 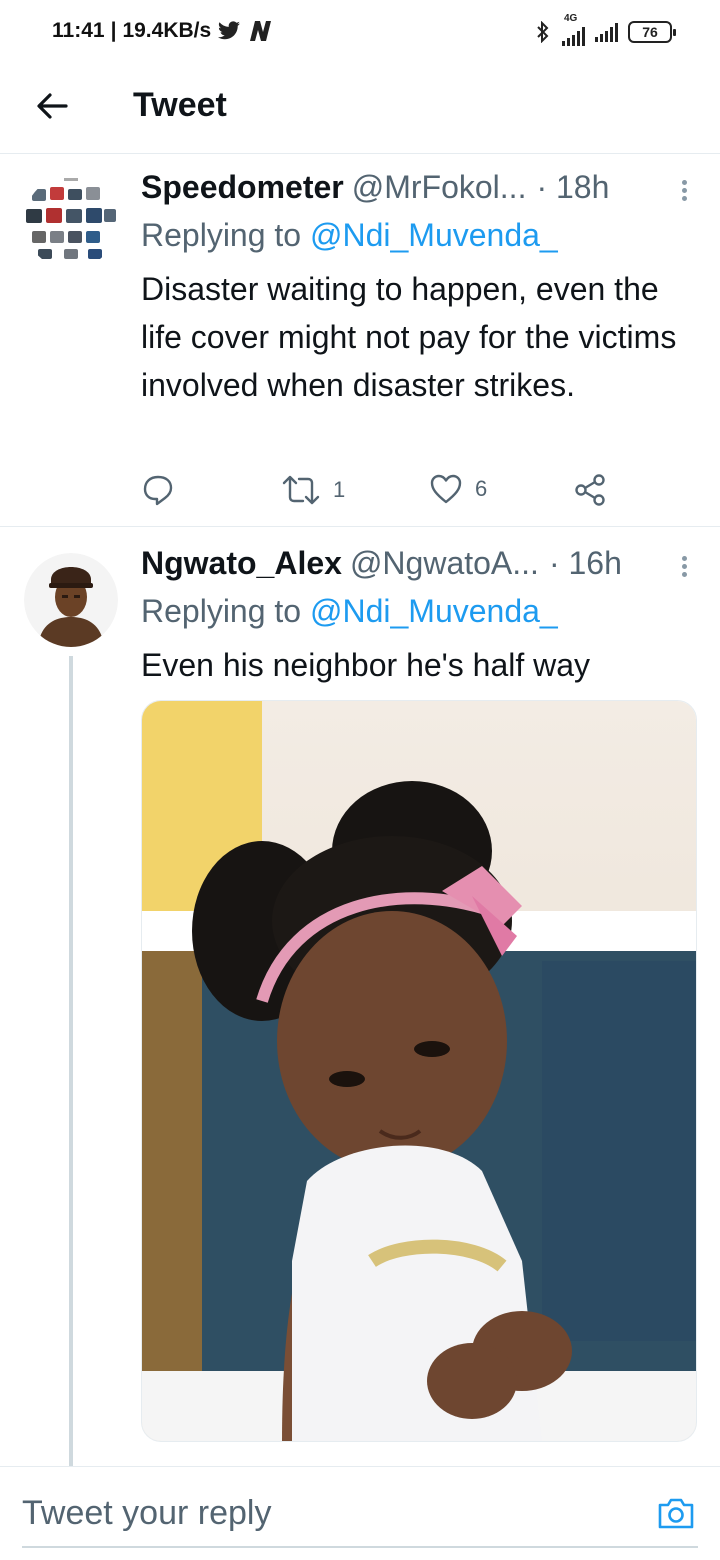 I want to click on signal-4g: 4G, so click(x=572, y=30).